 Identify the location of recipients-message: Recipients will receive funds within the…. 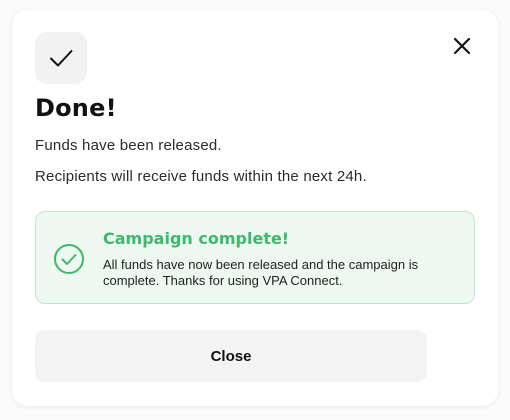
(201, 176).